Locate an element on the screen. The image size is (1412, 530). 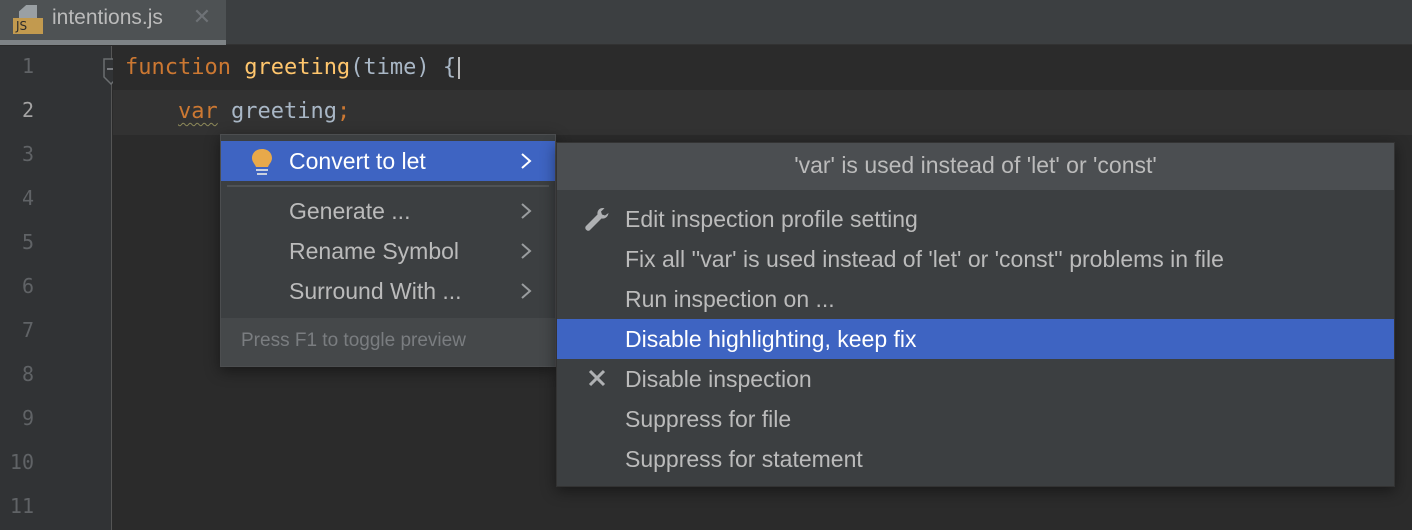
menu-item-rename-symbol: Rename Symbol is located at coordinates (388, 251).